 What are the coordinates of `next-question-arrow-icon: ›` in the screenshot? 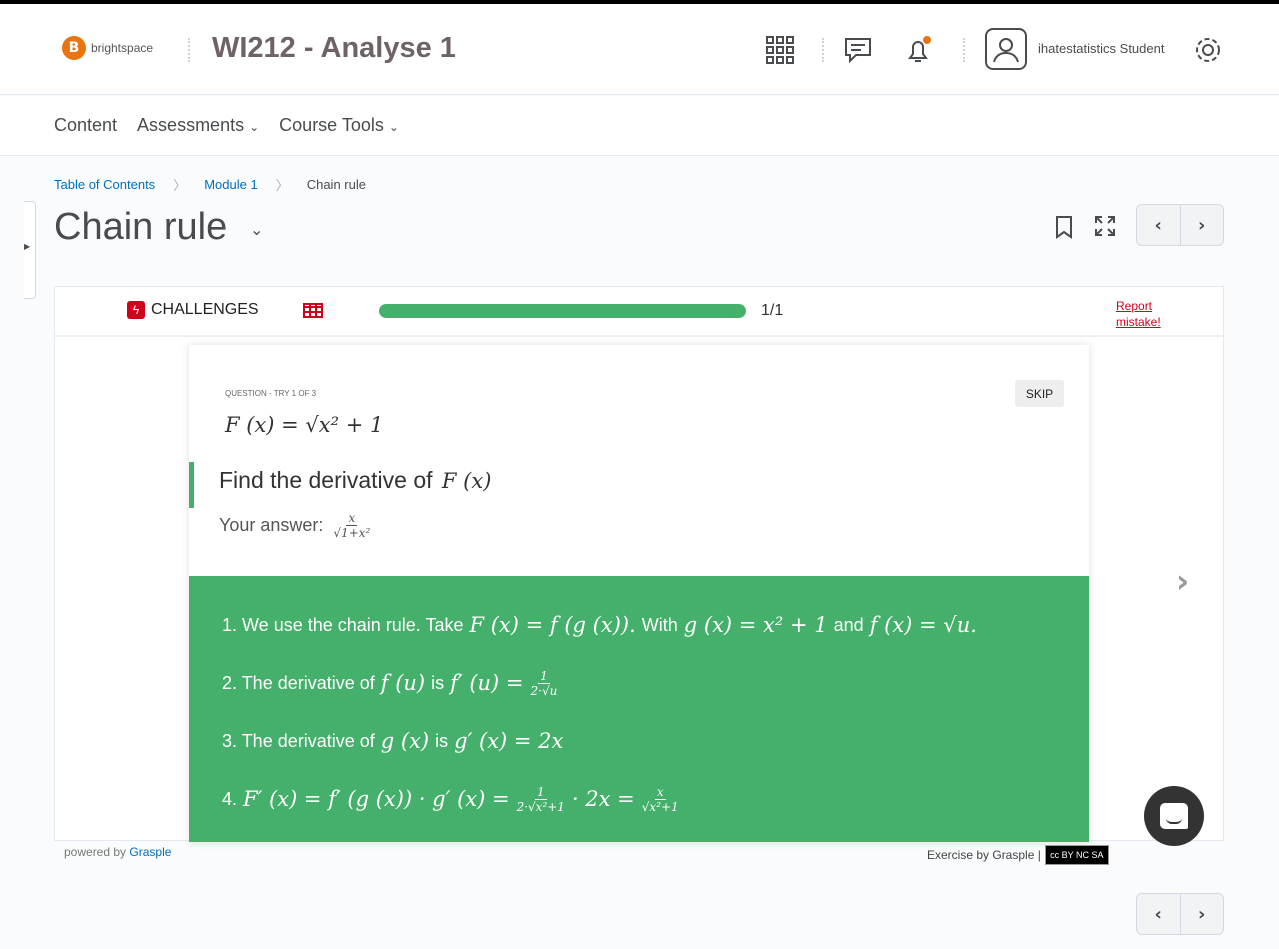 It's located at (1182, 581).